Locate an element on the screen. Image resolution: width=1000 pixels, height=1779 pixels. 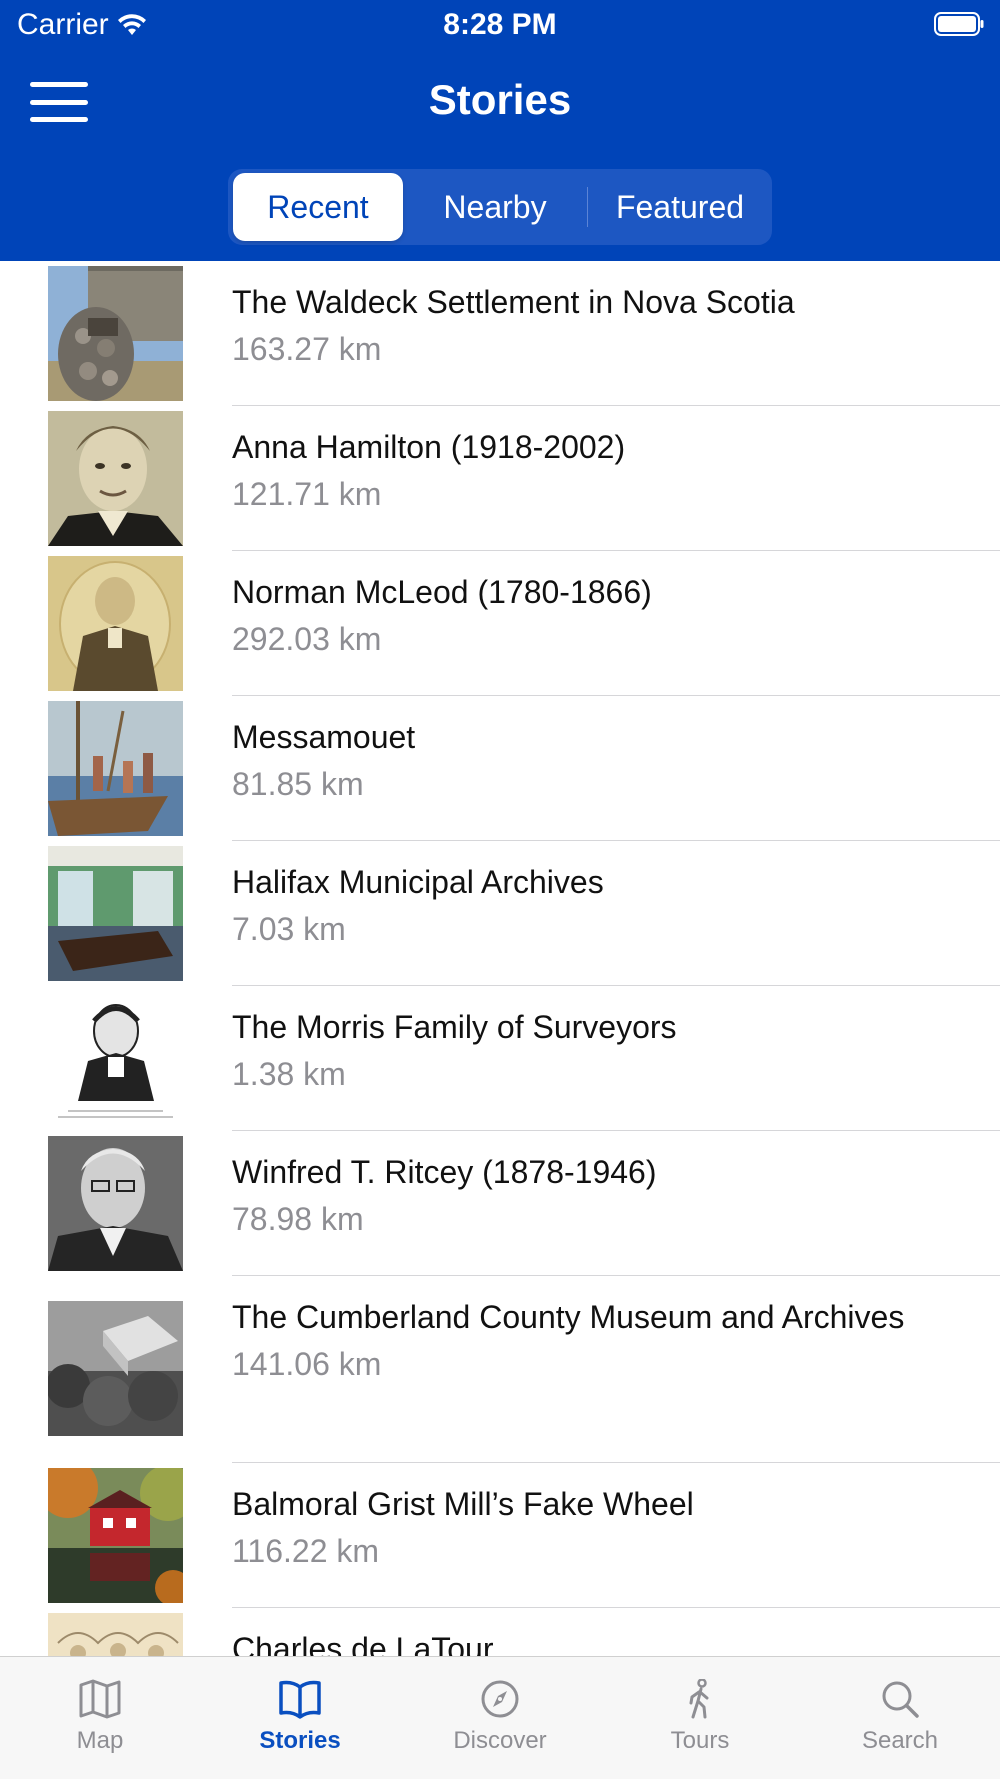
story-distance: 141.06 km is located at coordinates (307, 1364).